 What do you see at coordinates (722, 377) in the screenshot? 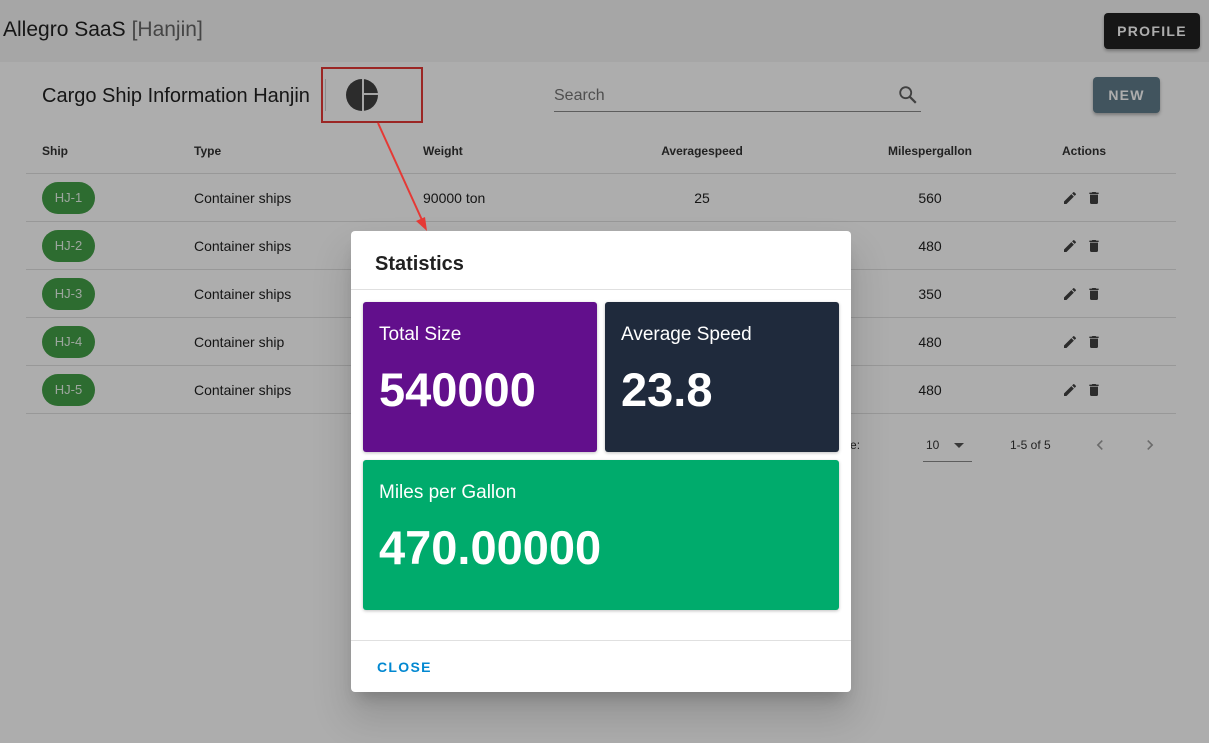
I see `average-speed-card: Average Speed 23.8` at bounding box center [722, 377].